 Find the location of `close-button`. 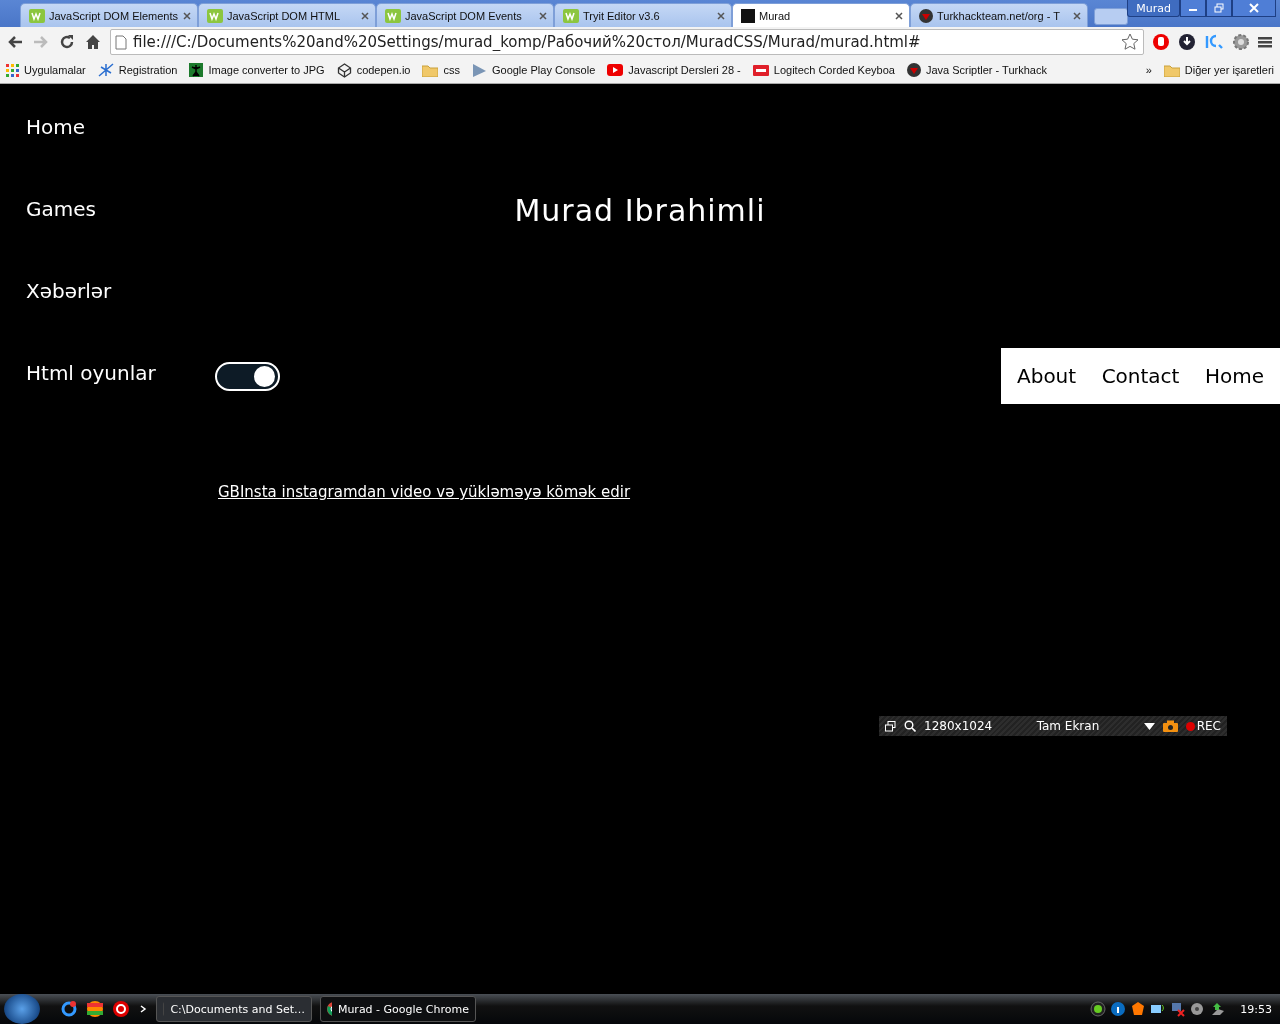

close-button is located at coordinates (1254, 8).